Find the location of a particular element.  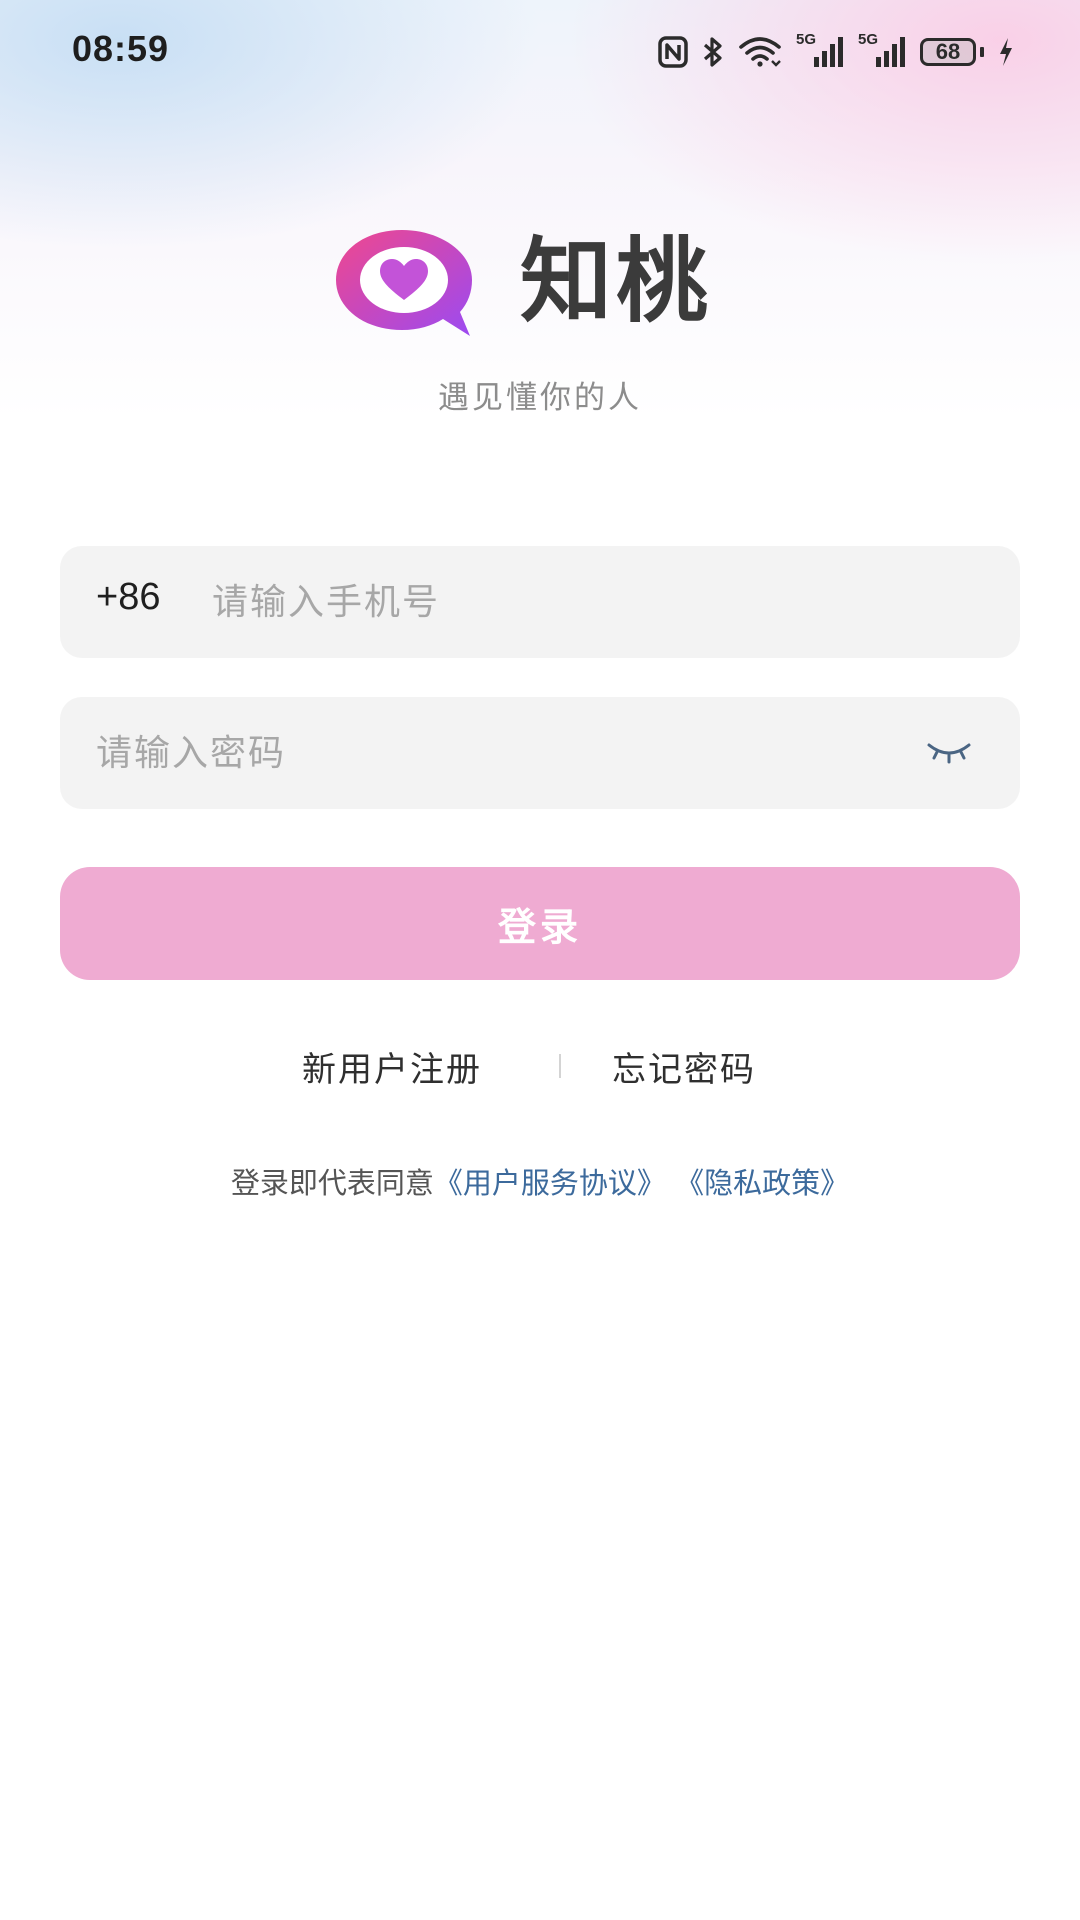

login-button: 登录 is located at coordinates (540, 923).